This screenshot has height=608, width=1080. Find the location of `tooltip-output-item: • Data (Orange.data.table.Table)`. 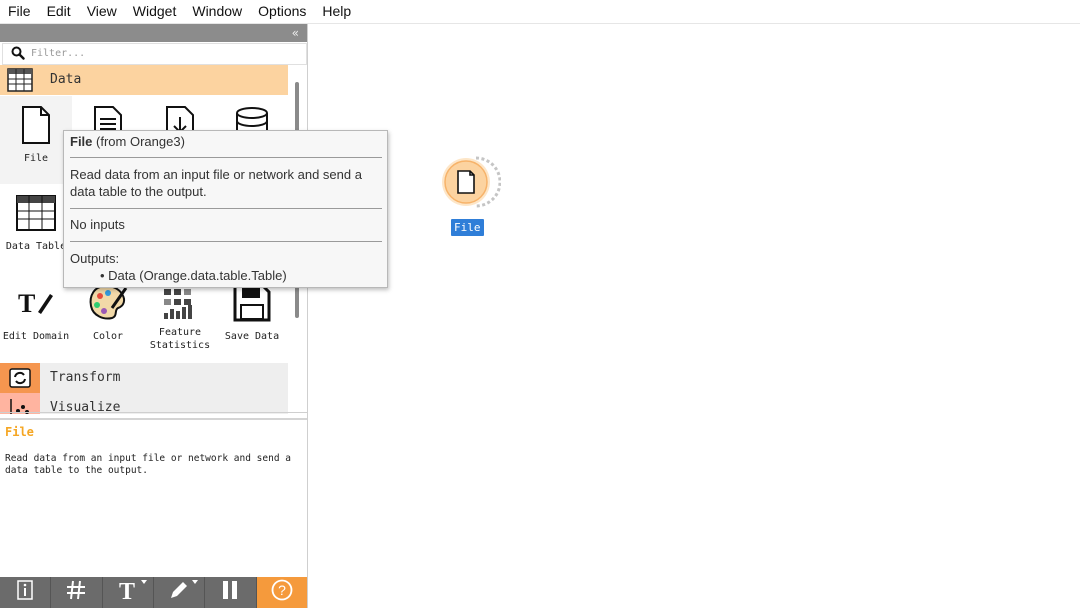

tooltip-output-item: • Data (Orange.data.table.Table) is located at coordinates (193, 275).